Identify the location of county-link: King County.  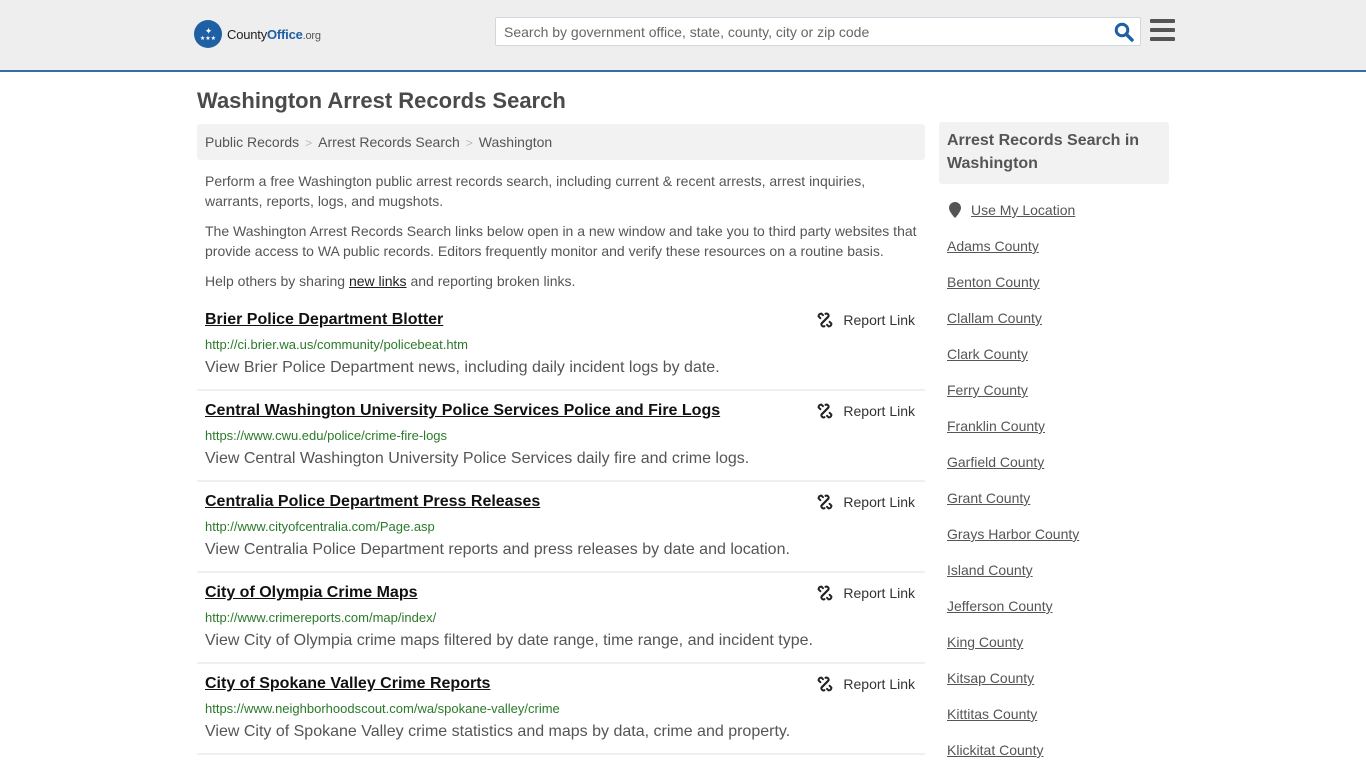
(985, 642).